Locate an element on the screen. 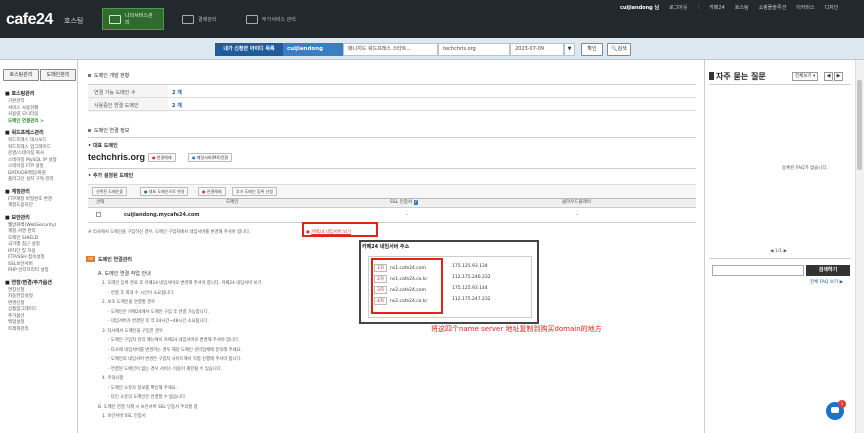 The image size is (864, 433). faq-title: 자주 묻는 질문 is located at coordinates (741, 76).